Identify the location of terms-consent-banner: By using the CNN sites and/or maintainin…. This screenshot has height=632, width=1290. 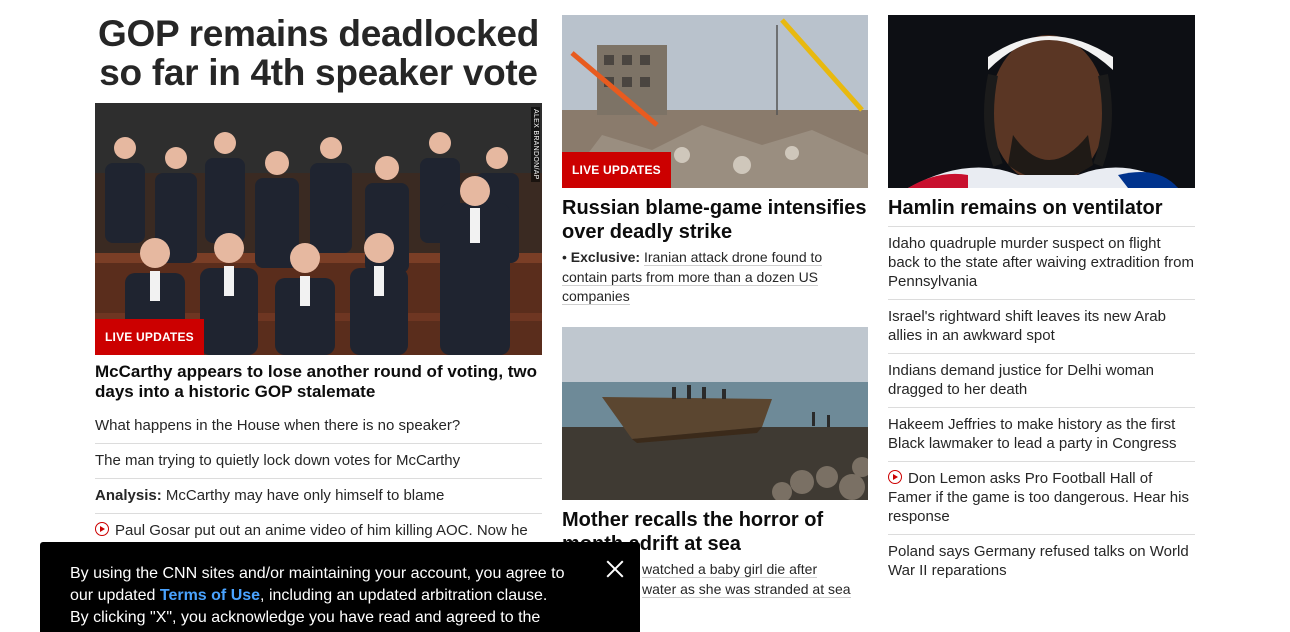
(340, 587).